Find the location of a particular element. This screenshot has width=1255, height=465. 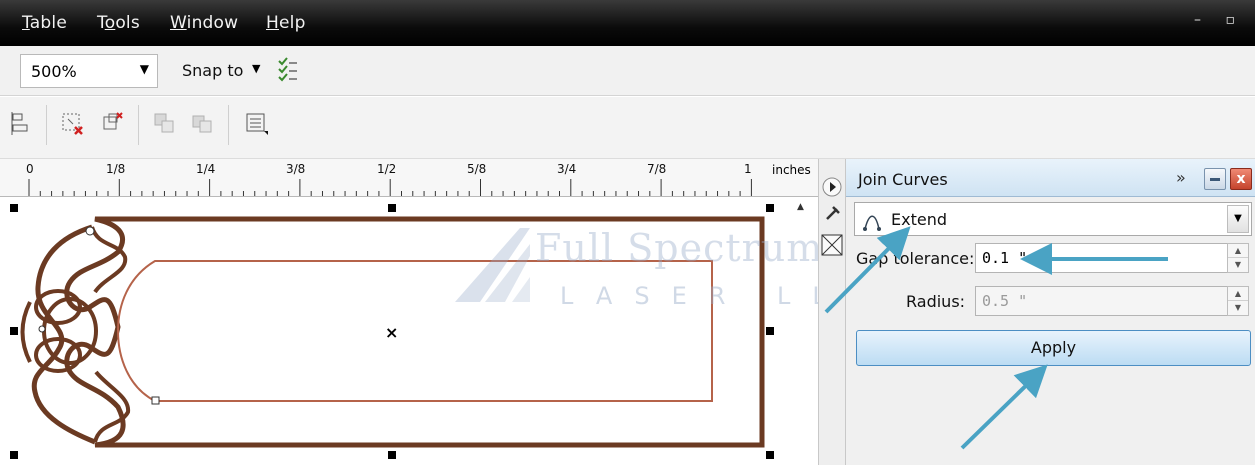

join-mode-value: Extend is located at coordinates (919, 219).